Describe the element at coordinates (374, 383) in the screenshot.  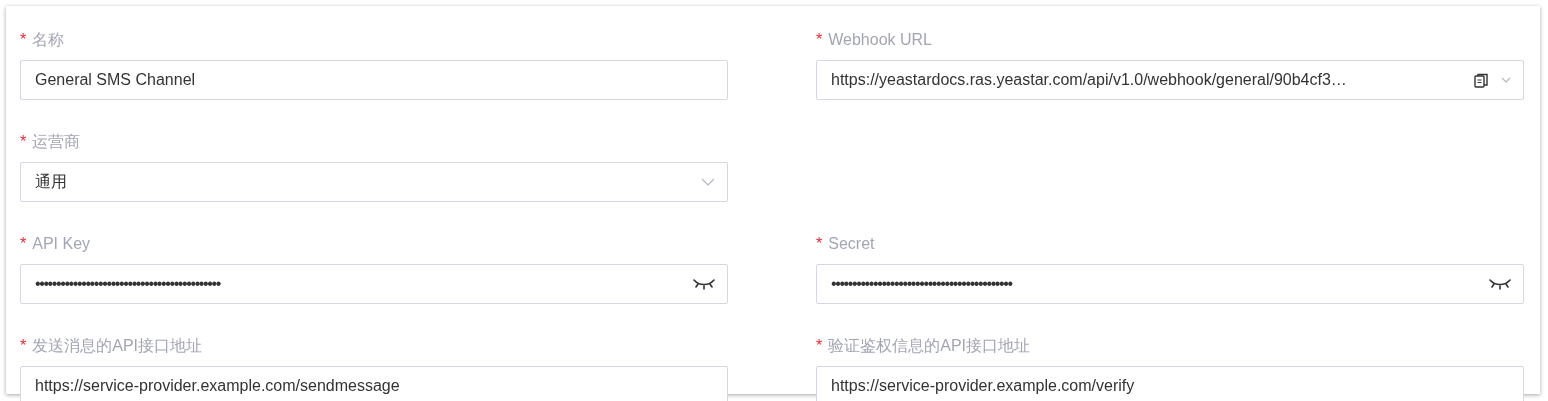
I see `text-field: https://service-provider.example.com/sendmessage` at that location.